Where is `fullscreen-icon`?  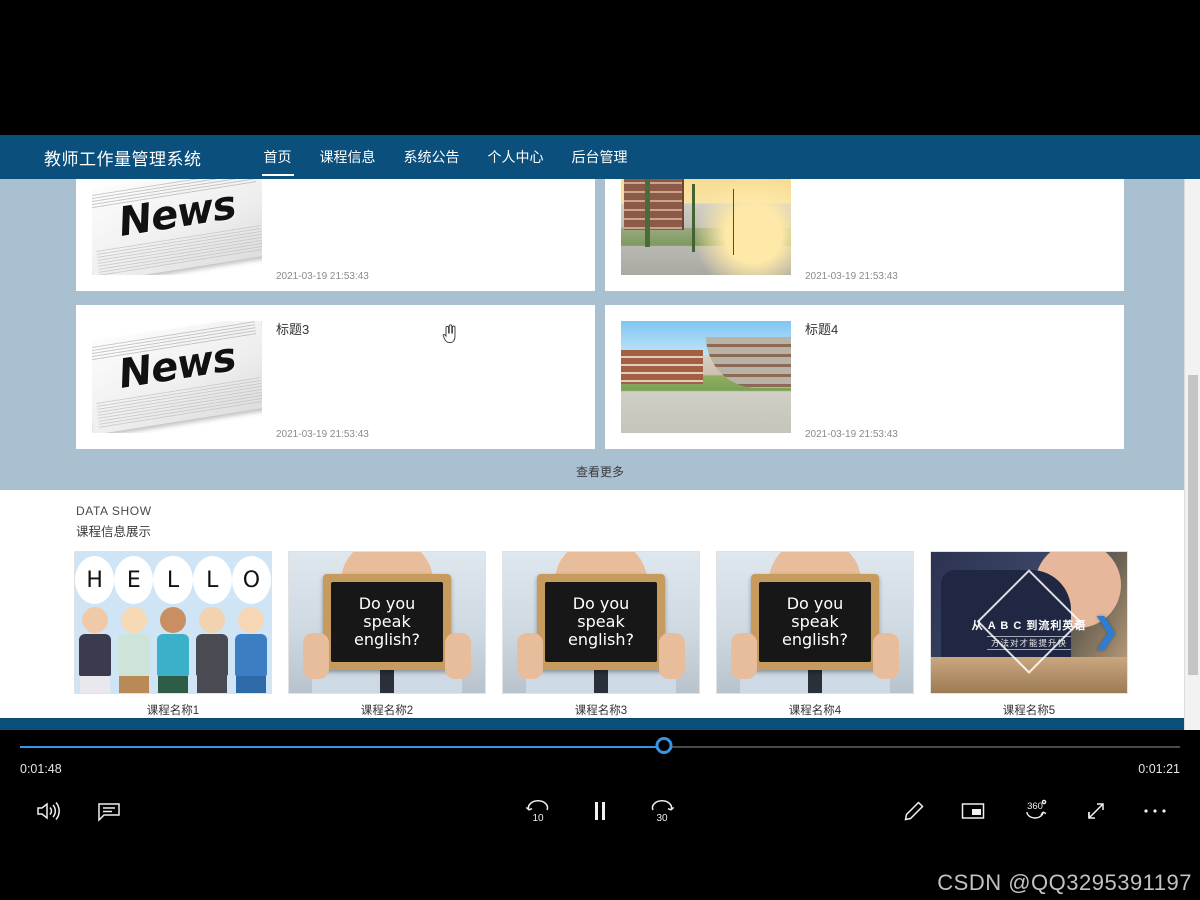
fullscreen-icon is located at coordinates (1096, 811).